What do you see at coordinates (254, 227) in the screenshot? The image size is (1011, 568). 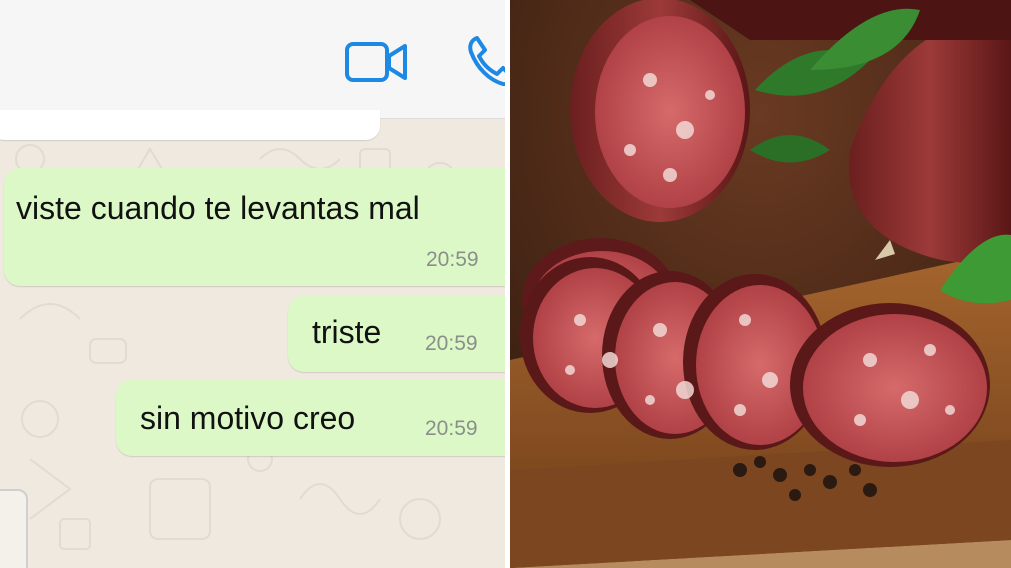 I see `outgoing-message-bubble: viste cuando te levantas mal 20:59` at bounding box center [254, 227].